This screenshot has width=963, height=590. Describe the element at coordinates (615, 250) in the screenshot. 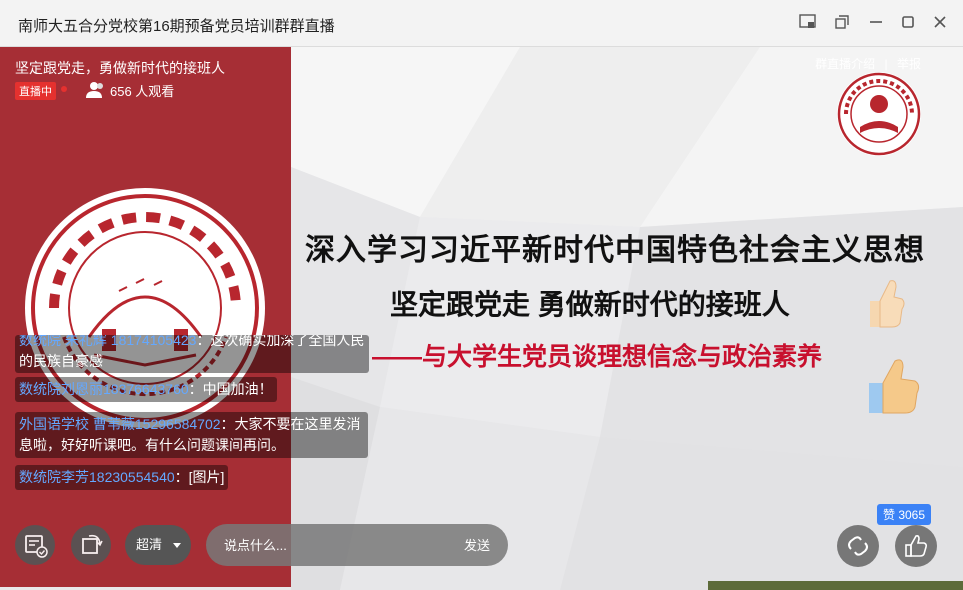

I see `slide-heading-line-1: 深入学习习近平新时代中国特色社会主义思想` at that location.